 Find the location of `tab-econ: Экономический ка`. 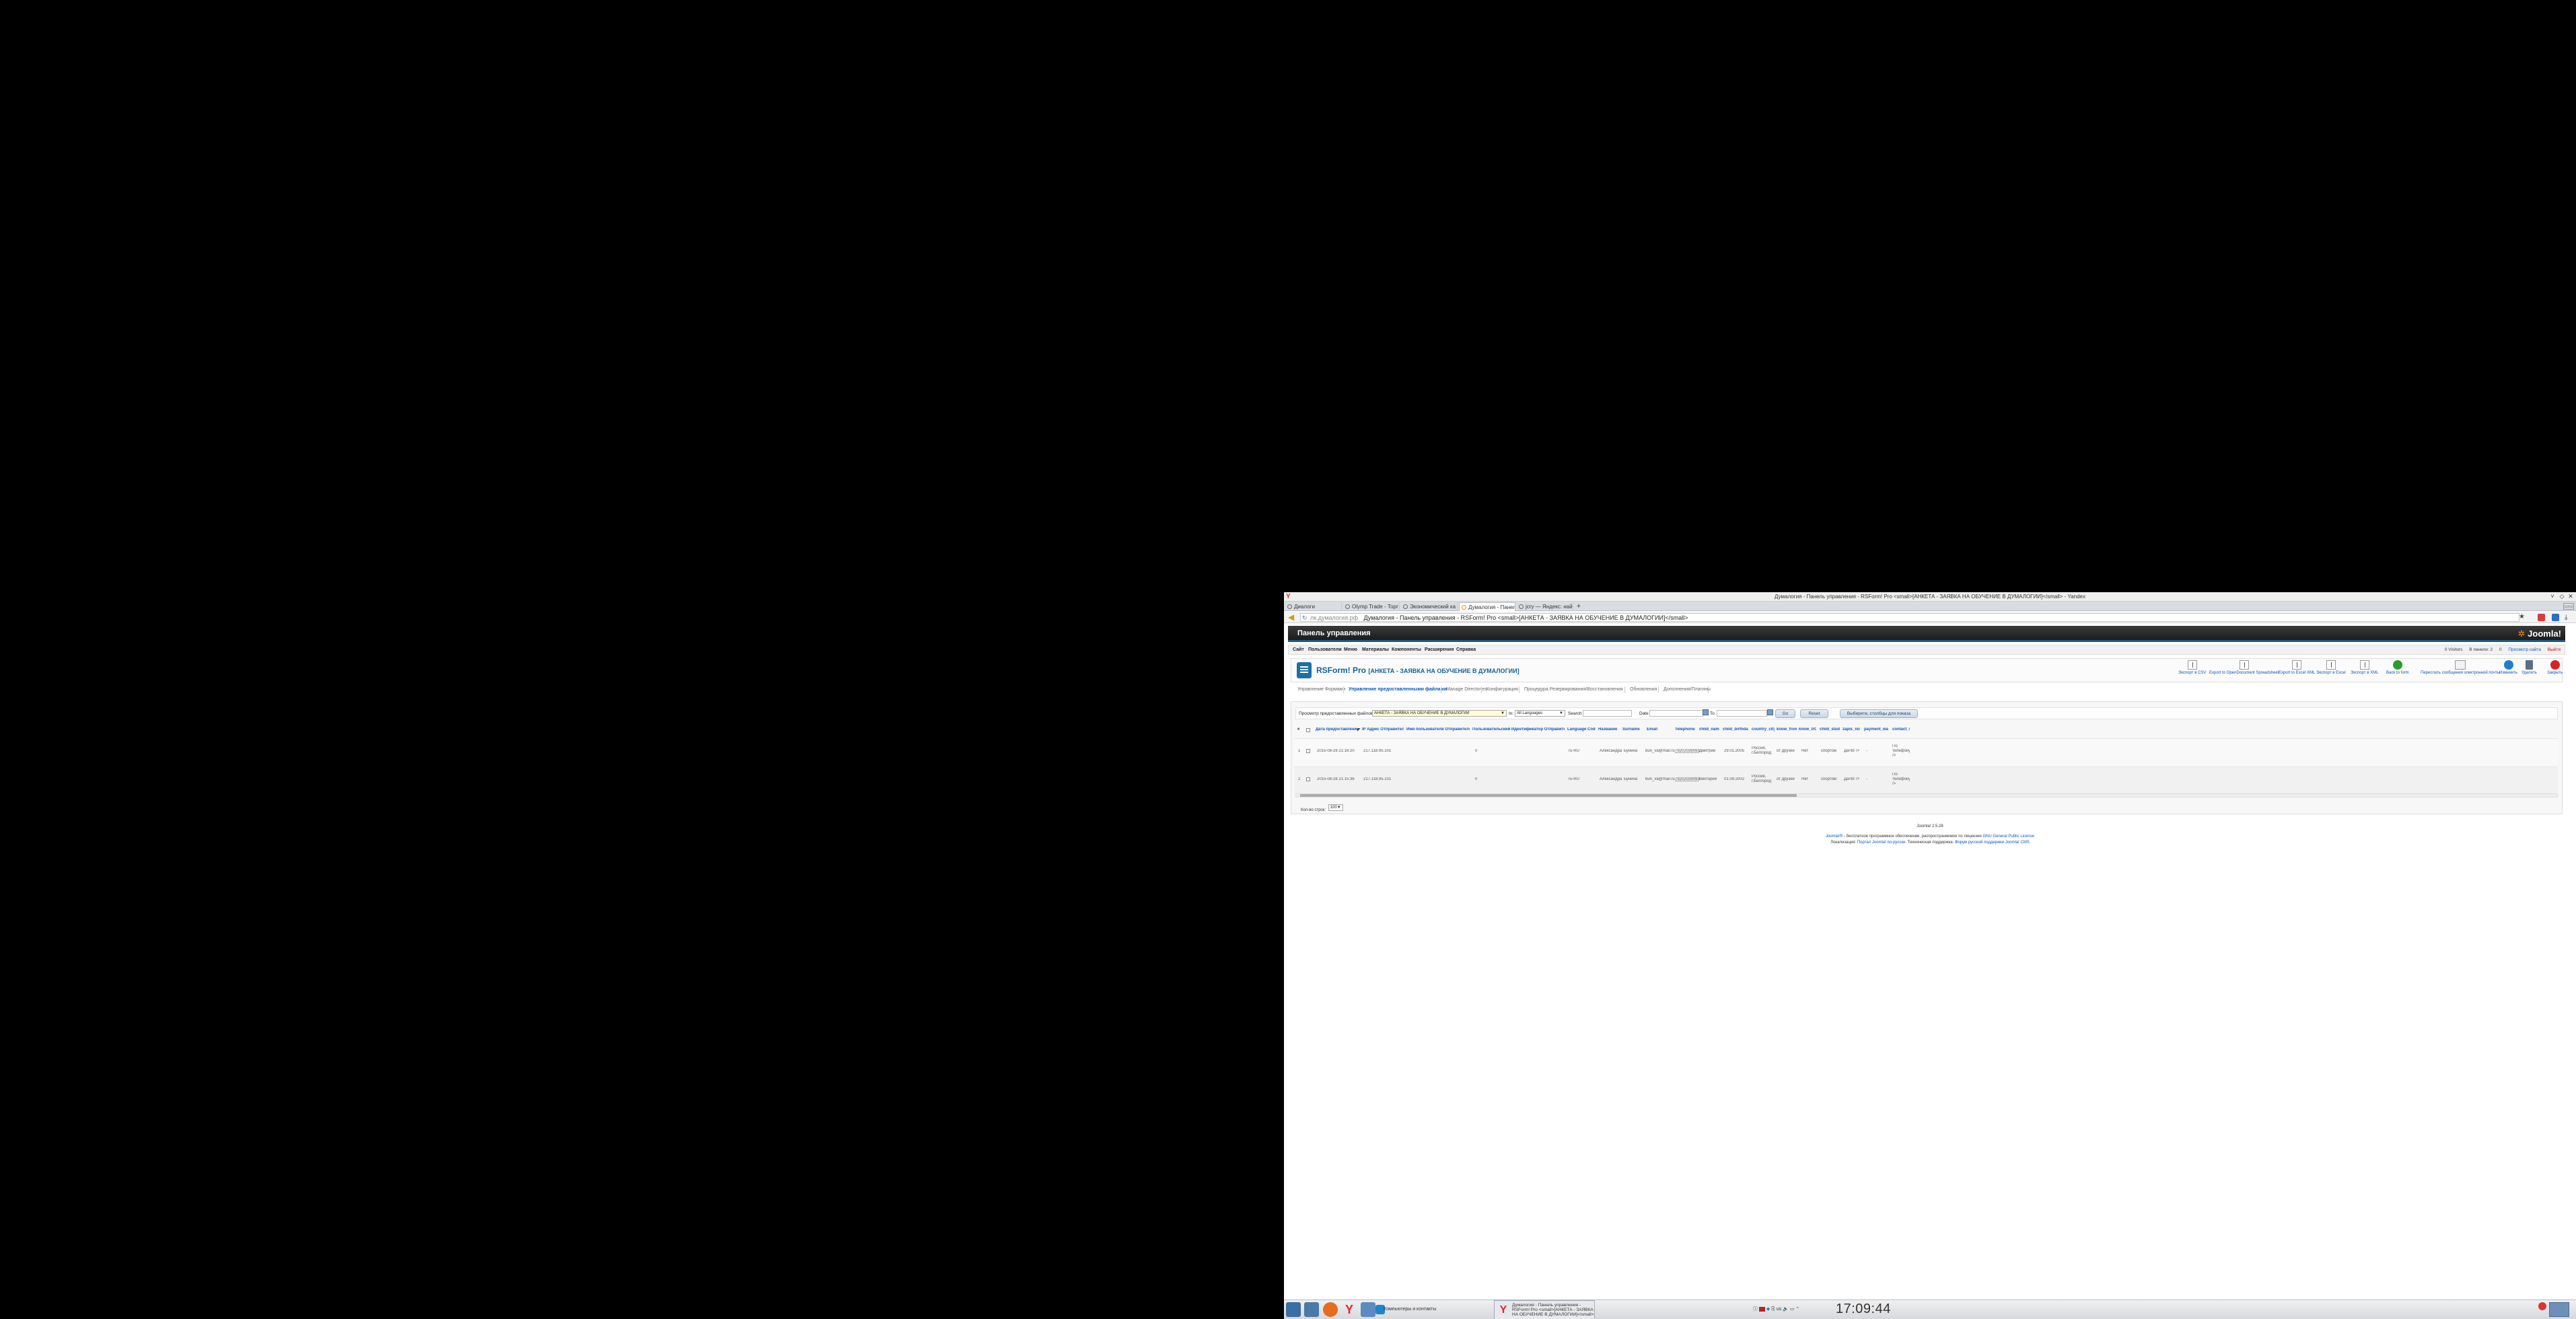

tab-econ: Экономический ка is located at coordinates (1429, 606).